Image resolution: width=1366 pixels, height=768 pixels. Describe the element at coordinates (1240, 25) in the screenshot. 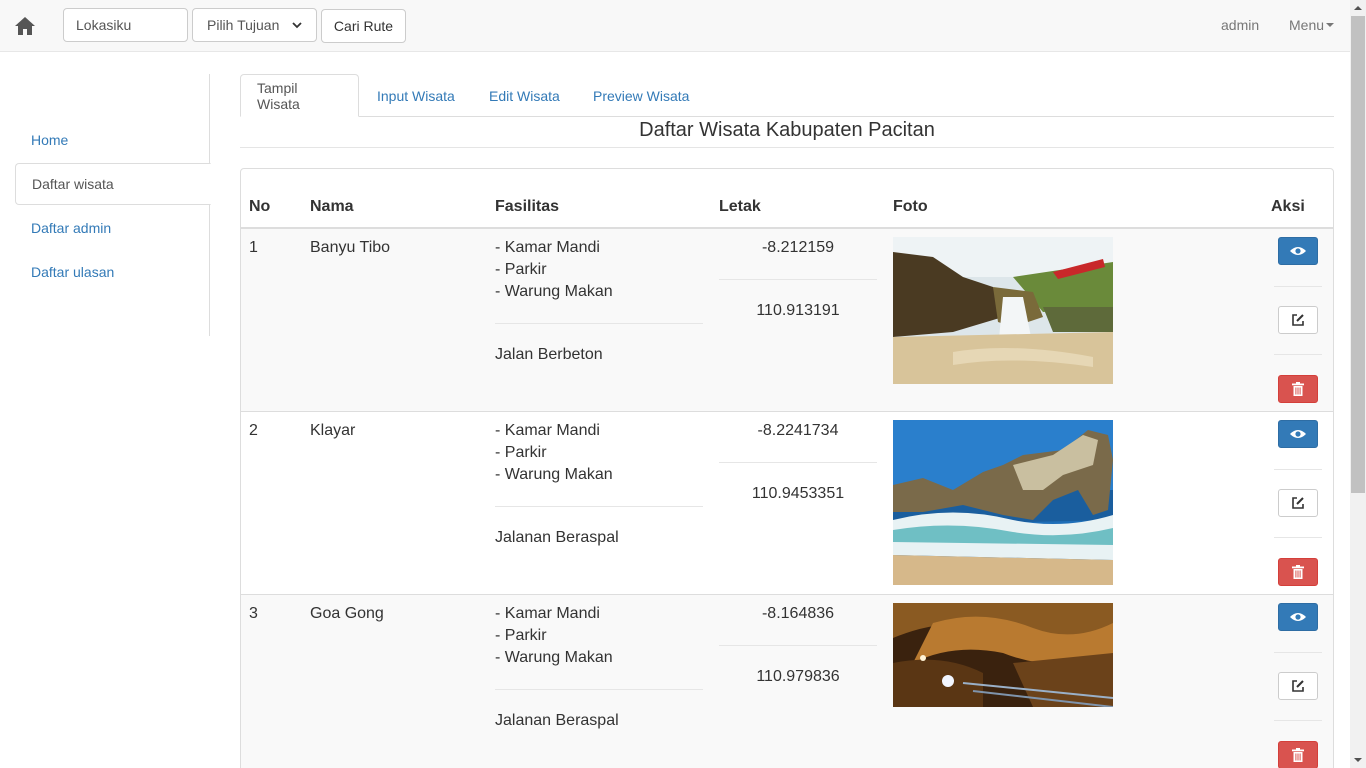

I see `user-link: admin` at that location.